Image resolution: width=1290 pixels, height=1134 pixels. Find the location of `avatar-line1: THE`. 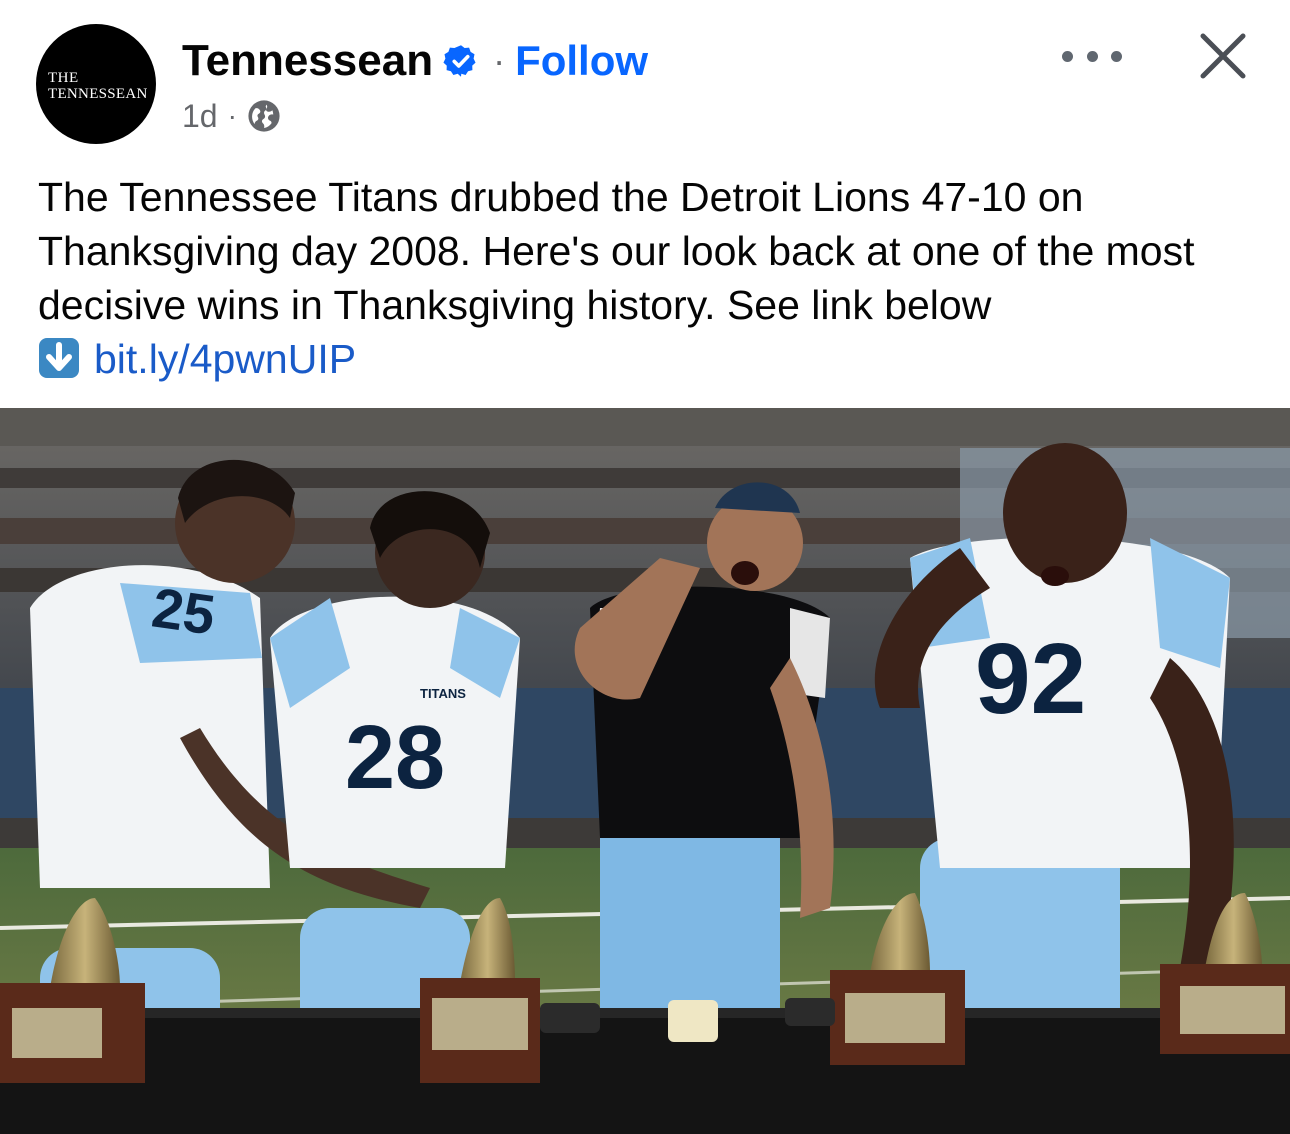

avatar-line1: THE is located at coordinates (63, 78).